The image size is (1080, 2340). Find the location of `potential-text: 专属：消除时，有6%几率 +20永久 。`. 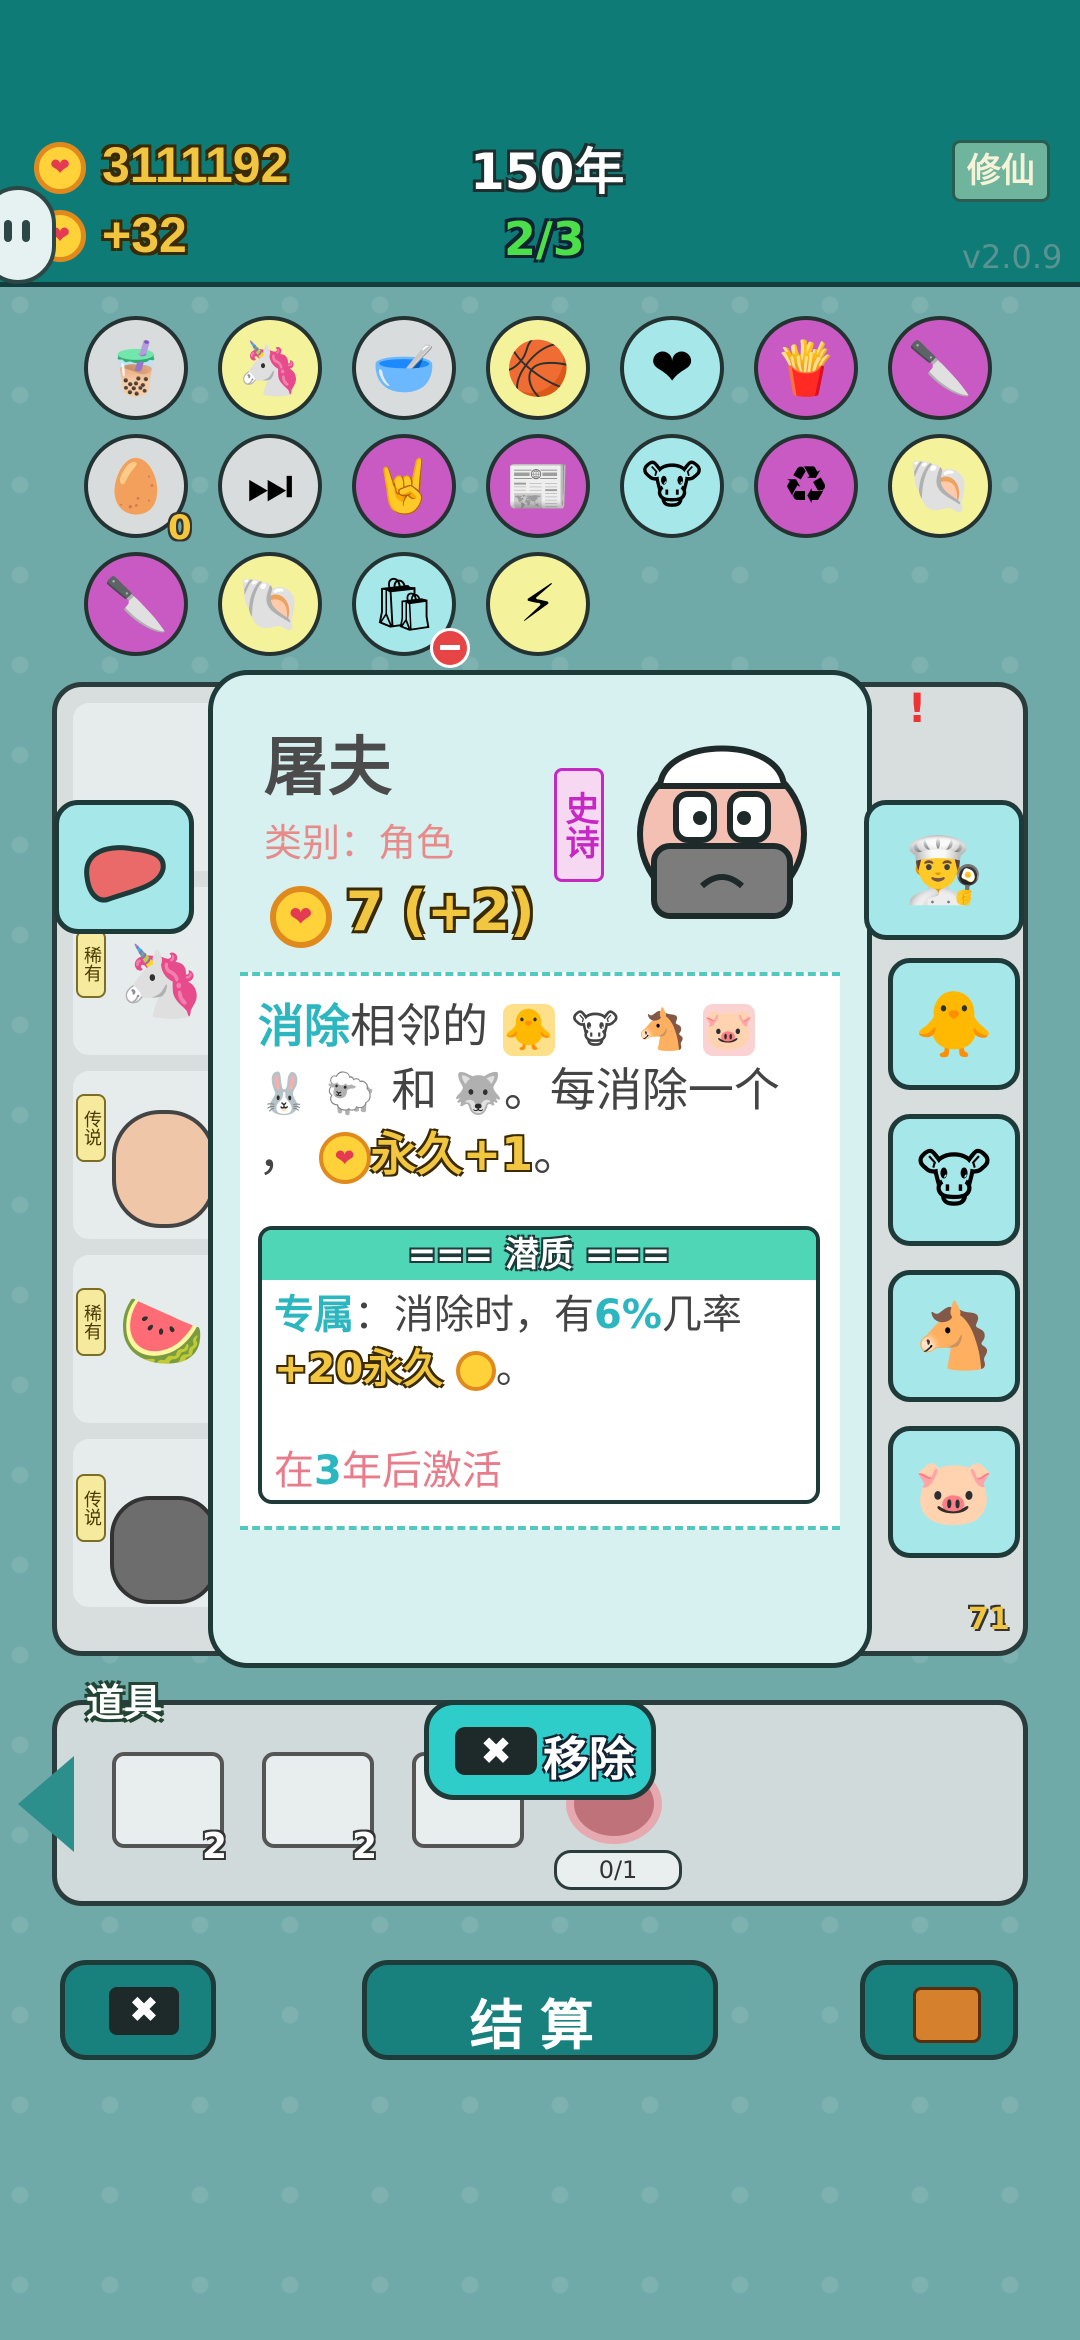

potential-text: 专属：消除时，有6%几率 +20永久 。 is located at coordinates (544, 1342).